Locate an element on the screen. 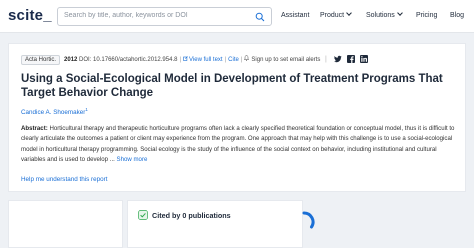  search-input is located at coordinates (156, 15).